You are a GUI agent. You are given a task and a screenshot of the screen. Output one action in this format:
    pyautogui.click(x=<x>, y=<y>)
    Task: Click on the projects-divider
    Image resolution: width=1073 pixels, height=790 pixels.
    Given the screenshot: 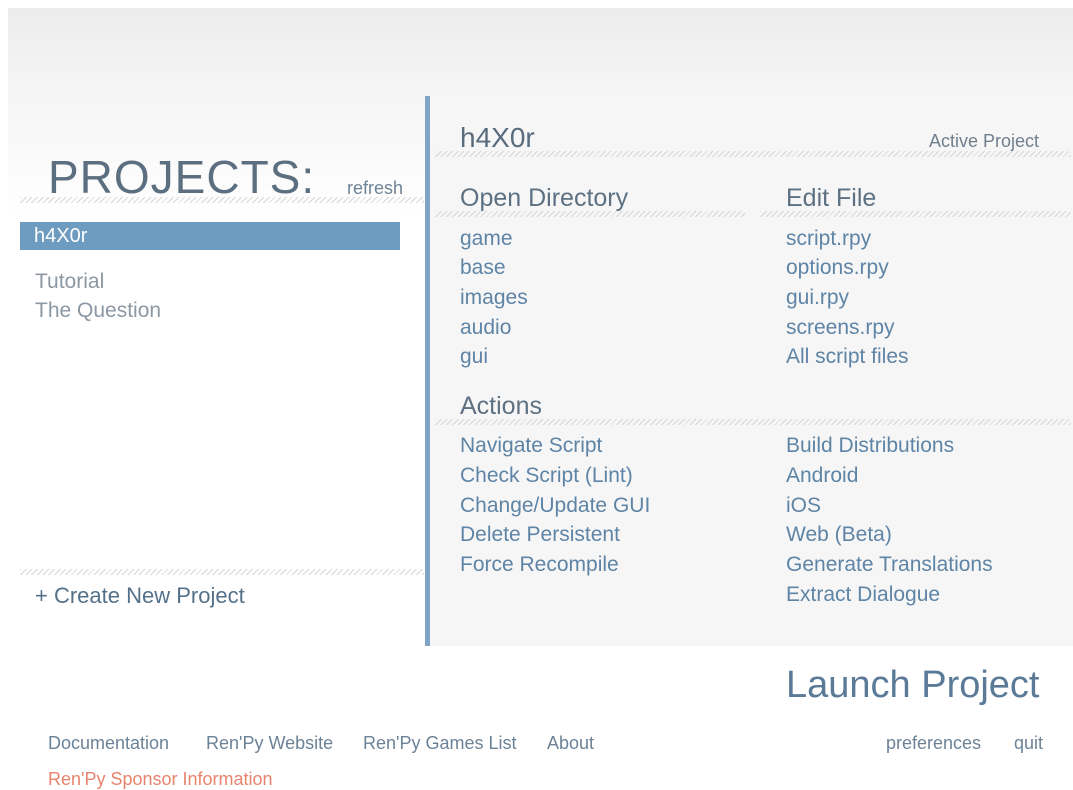 What is the action you would take?
    pyautogui.click(x=222, y=200)
    